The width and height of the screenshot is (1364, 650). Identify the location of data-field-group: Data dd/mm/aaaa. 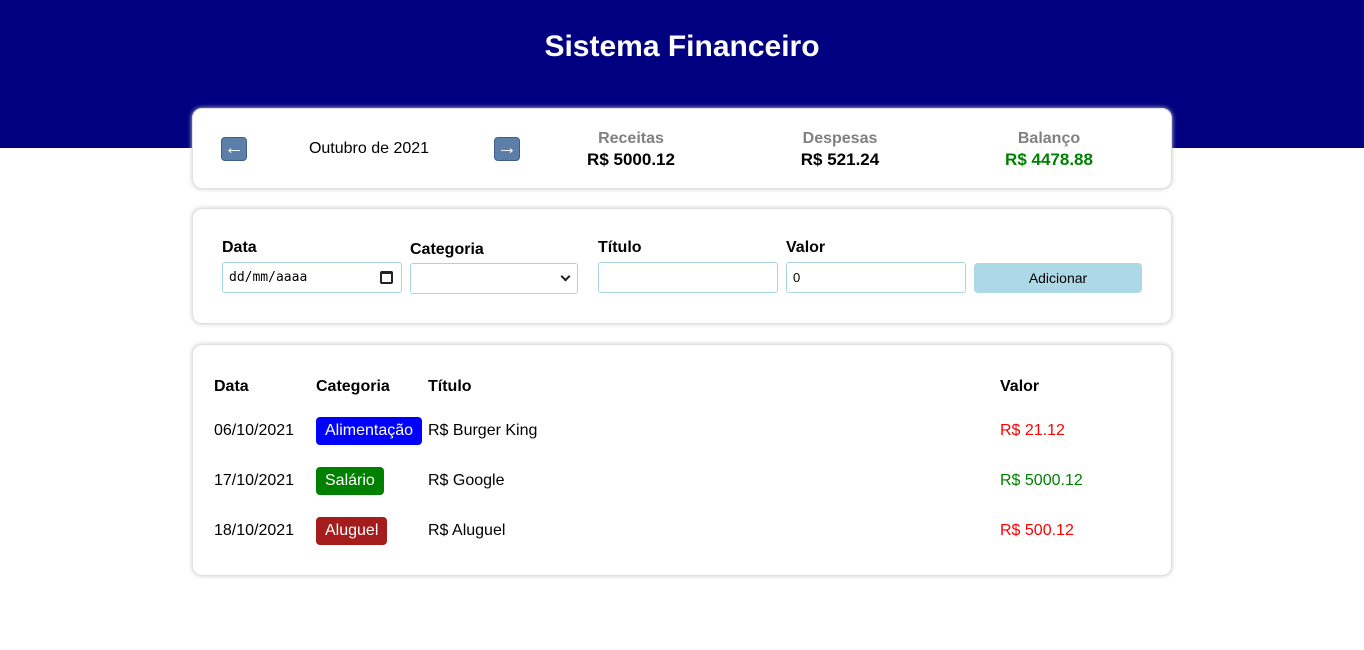
(312, 266).